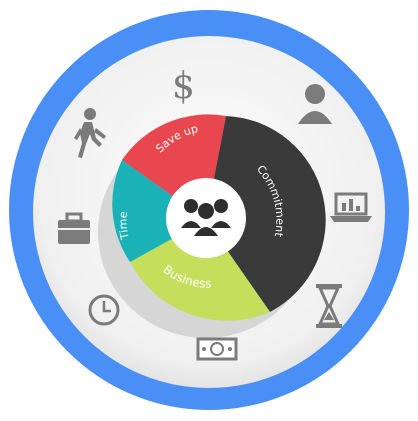 This screenshot has height=421, width=418. Describe the element at coordinates (123, 226) in the screenshot. I see `segment-label-time: Time` at that location.